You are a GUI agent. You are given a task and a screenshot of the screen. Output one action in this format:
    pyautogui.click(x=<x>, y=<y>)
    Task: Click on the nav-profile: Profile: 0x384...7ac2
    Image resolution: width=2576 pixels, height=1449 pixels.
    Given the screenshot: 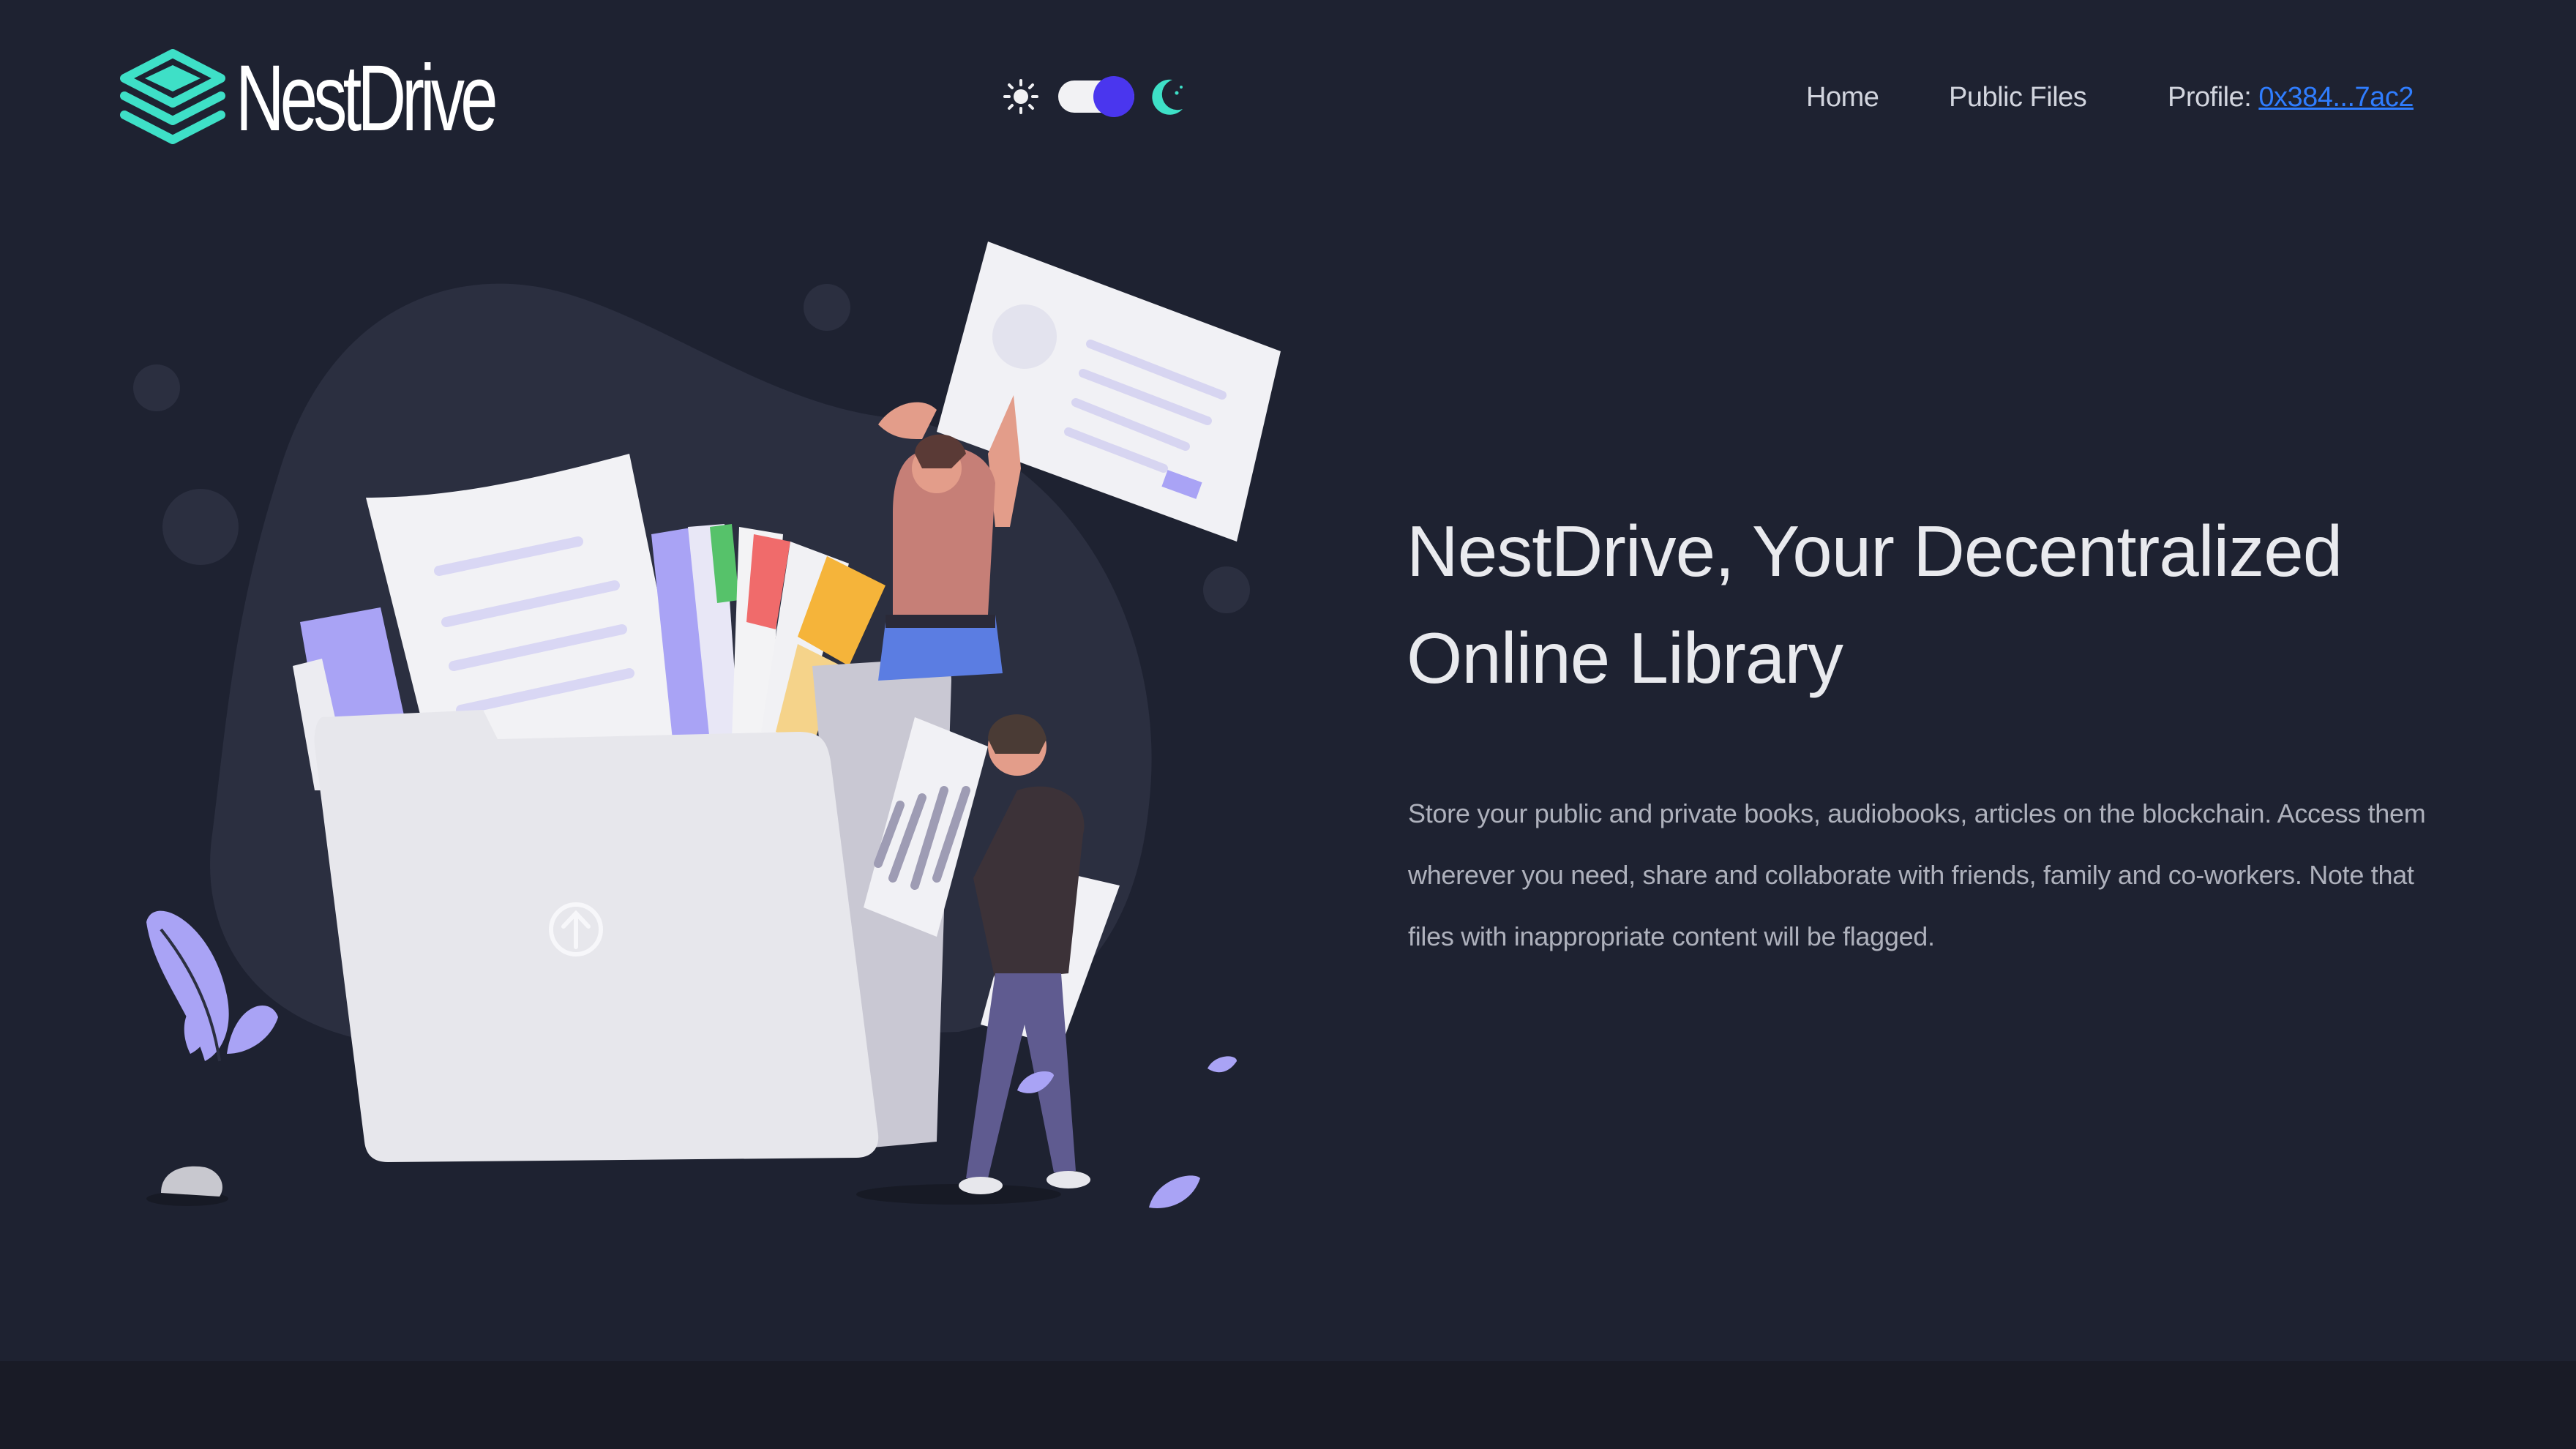 What is the action you would take?
    pyautogui.click(x=2291, y=97)
    